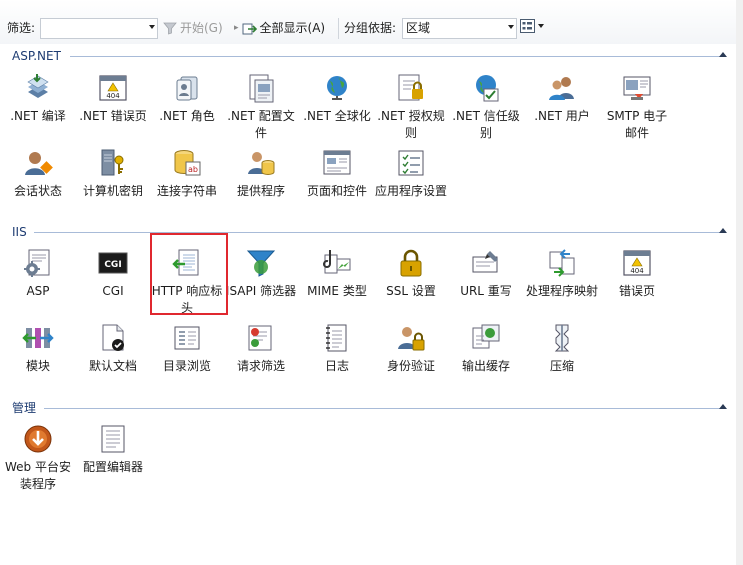 The width and height of the screenshot is (743, 565). What do you see at coordinates (21, 28) in the screenshot?
I see `filter-label: 筛选:` at bounding box center [21, 28].